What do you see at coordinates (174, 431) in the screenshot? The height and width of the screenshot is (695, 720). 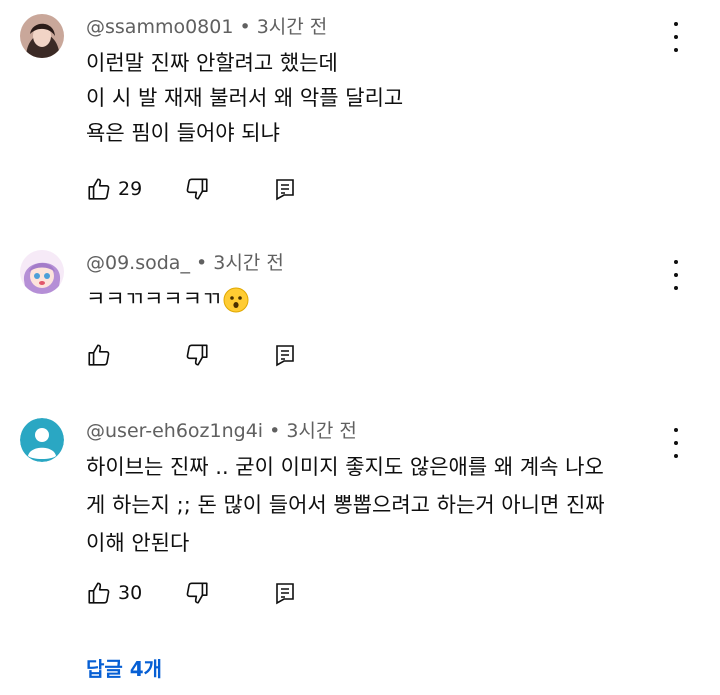 I see `comment-author: @user-eh6oz1ng4i` at bounding box center [174, 431].